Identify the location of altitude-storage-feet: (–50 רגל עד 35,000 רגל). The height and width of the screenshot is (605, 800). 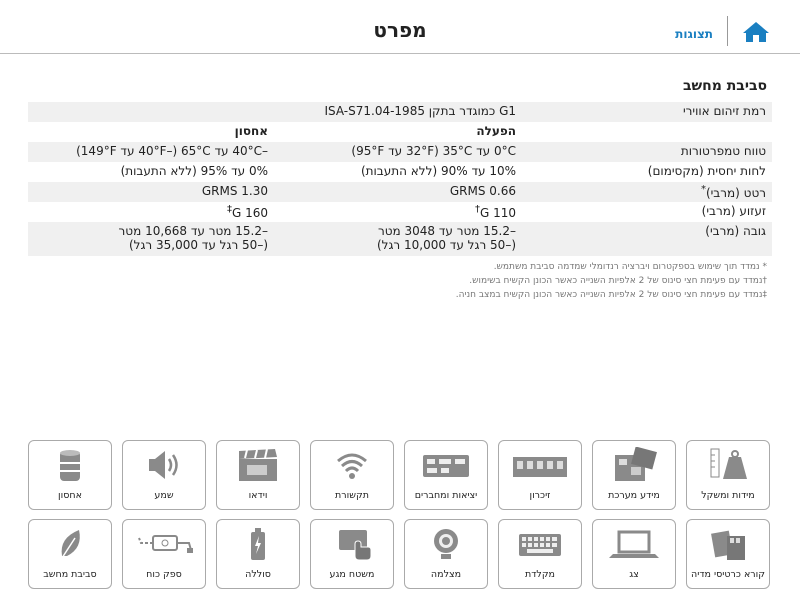
(198, 245).